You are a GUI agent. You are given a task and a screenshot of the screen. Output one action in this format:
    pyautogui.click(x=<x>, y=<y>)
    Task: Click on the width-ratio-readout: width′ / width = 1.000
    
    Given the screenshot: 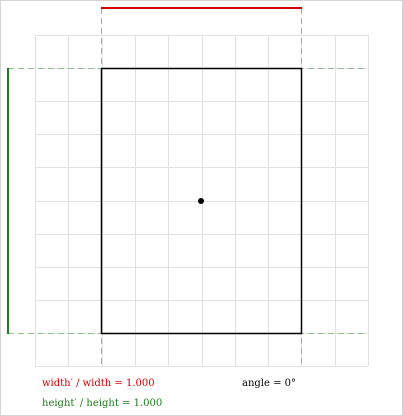 What is the action you would take?
    pyautogui.click(x=98, y=383)
    